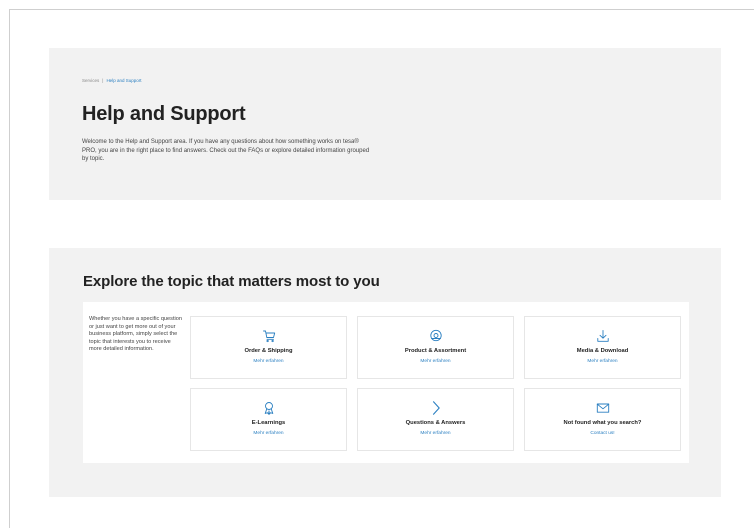 This screenshot has height=528, width=754. Describe the element at coordinates (269, 336) in the screenshot. I see `cart-icon` at that location.